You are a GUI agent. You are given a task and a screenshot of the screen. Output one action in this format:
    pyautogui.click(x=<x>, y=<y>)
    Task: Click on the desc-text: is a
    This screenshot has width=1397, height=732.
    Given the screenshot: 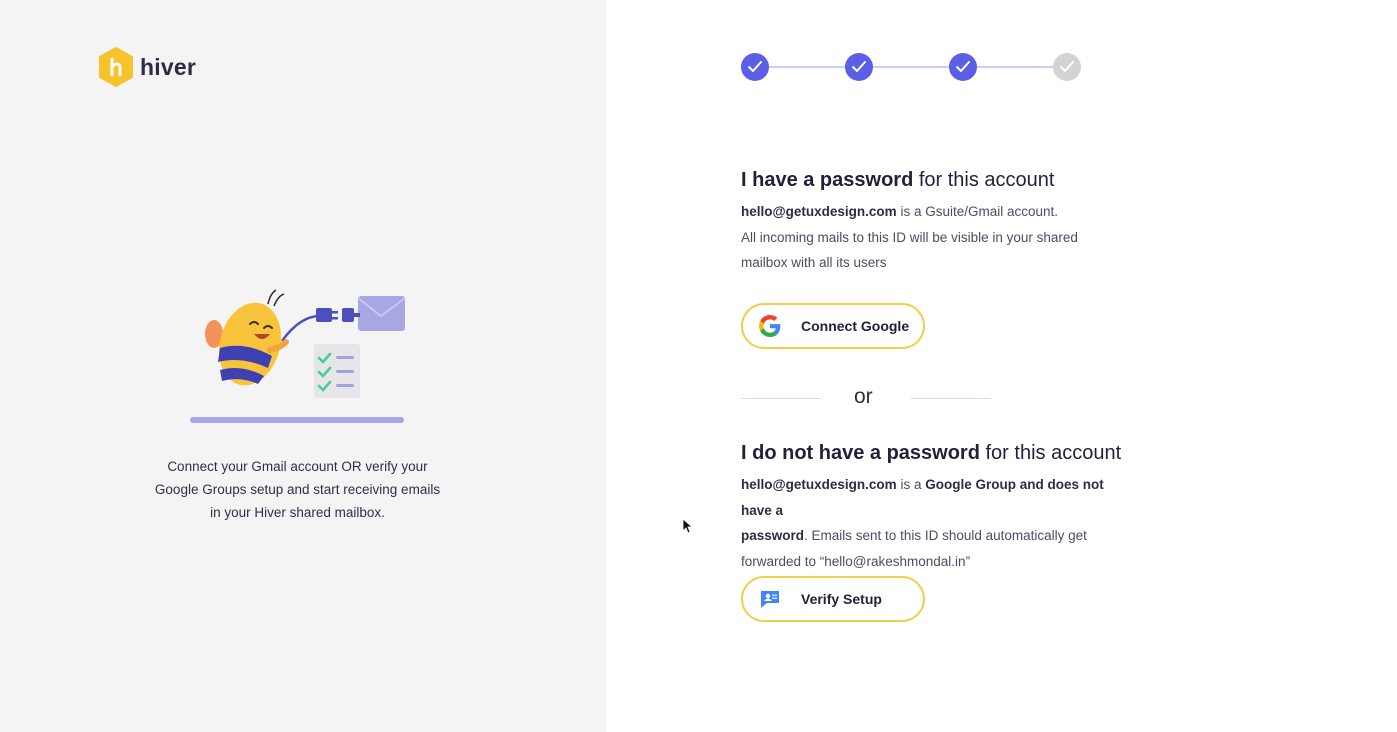 What is the action you would take?
    pyautogui.click(x=911, y=484)
    